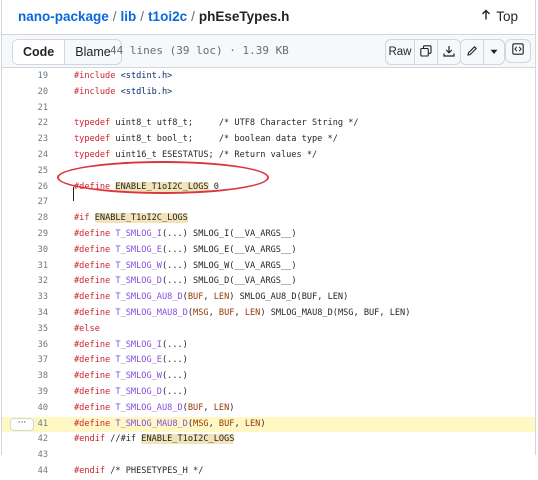  Describe the element at coordinates (400, 52) in the screenshot. I see `raw-button: Raw` at that location.